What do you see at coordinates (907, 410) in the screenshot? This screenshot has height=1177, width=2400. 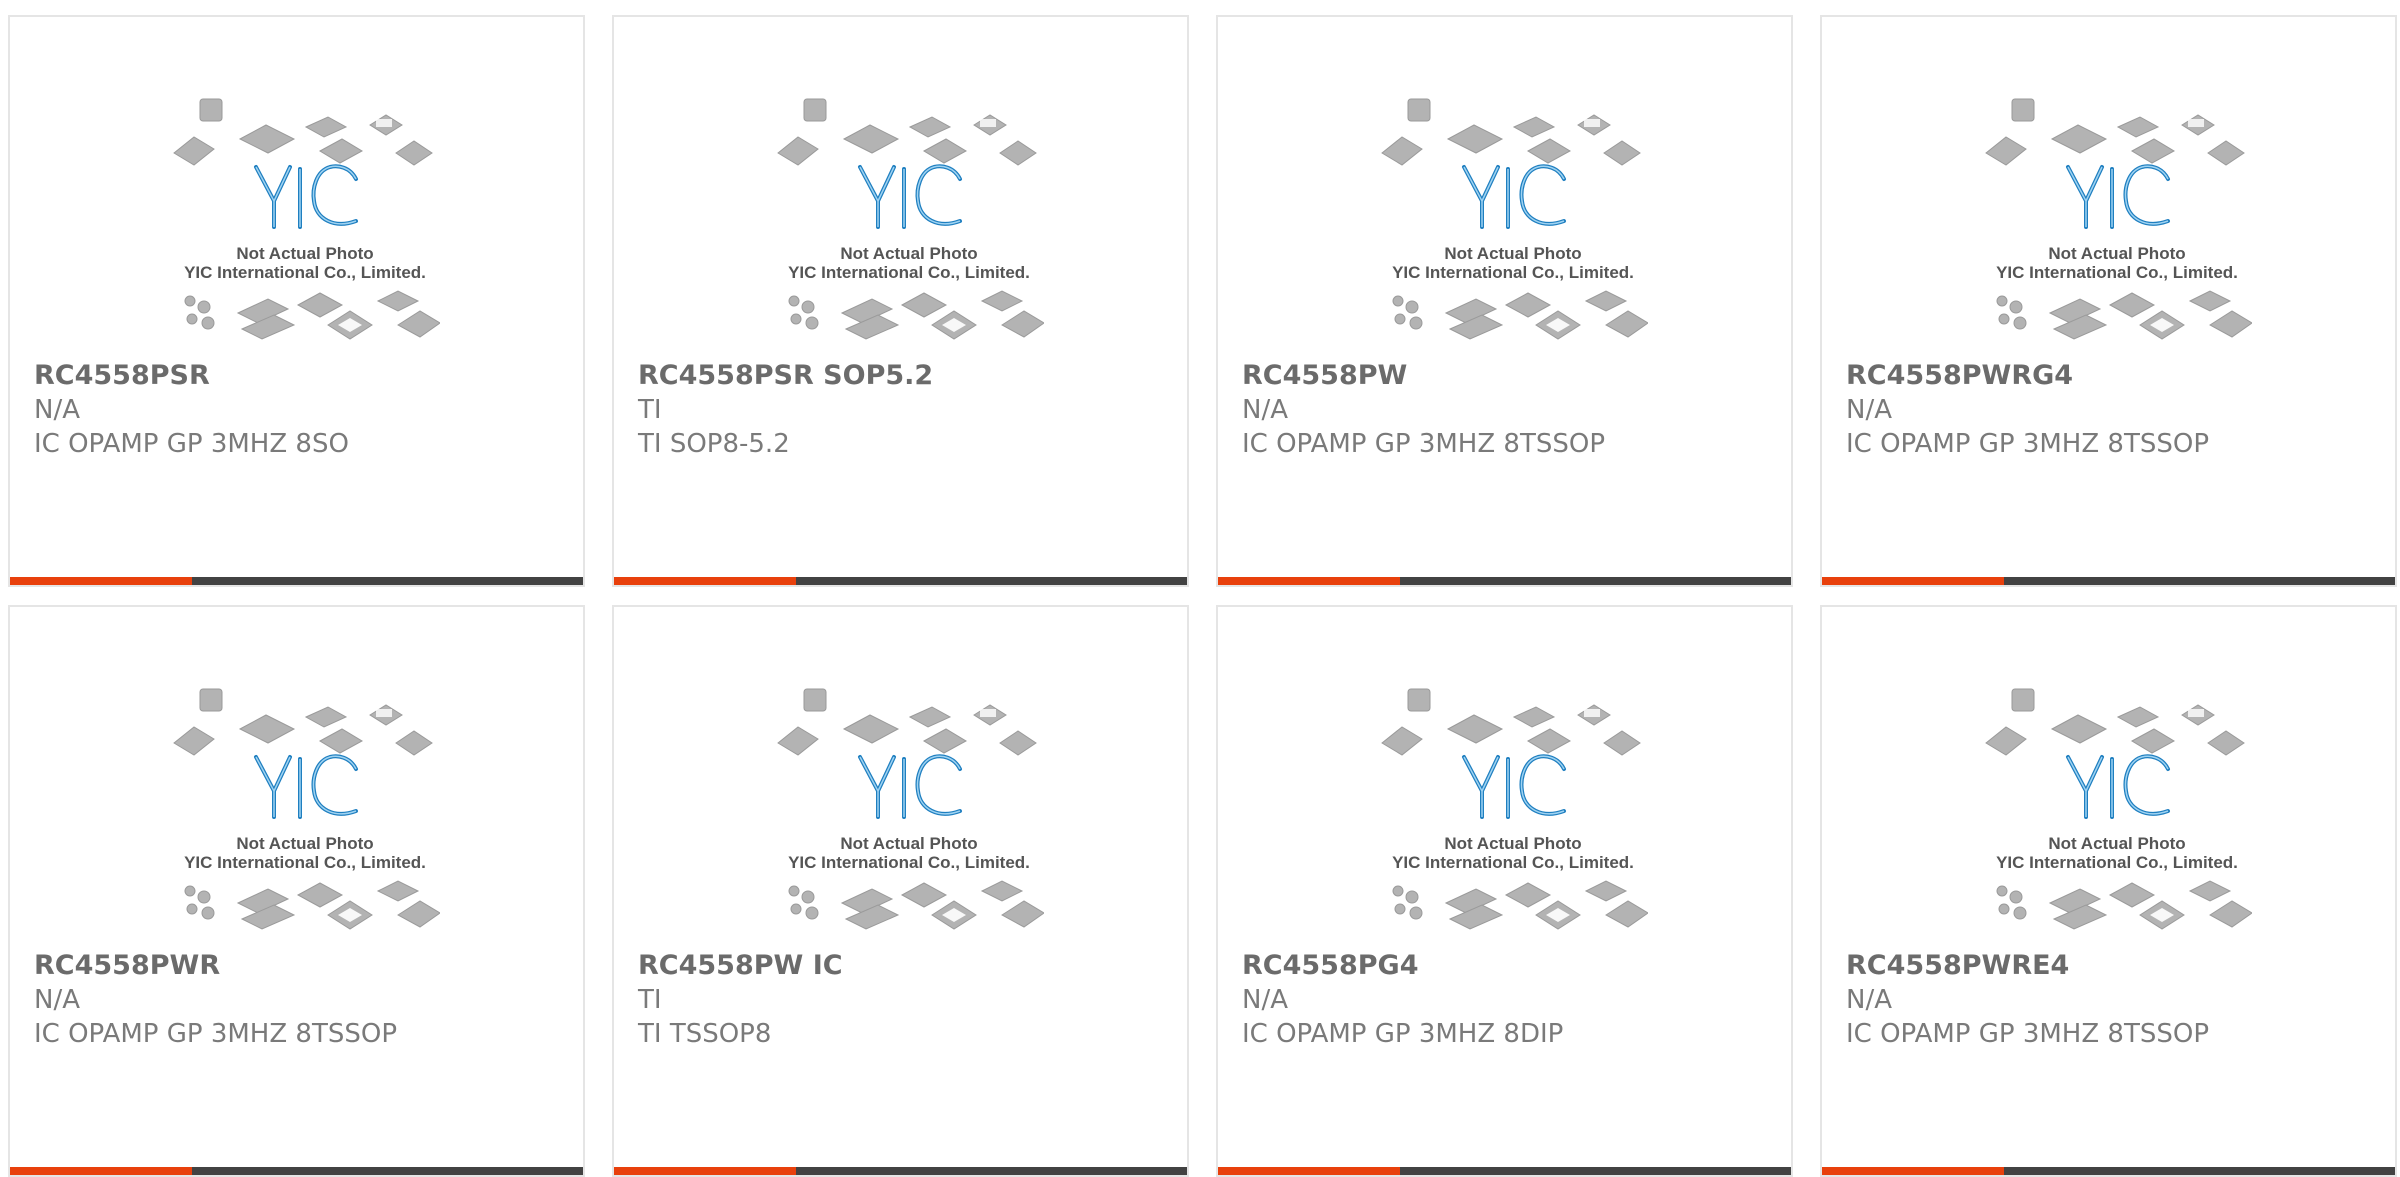 I see `product-info: RC4558PSR SOP5.2 TI TI SOP8-5.2` at bounding box center [907, 410].